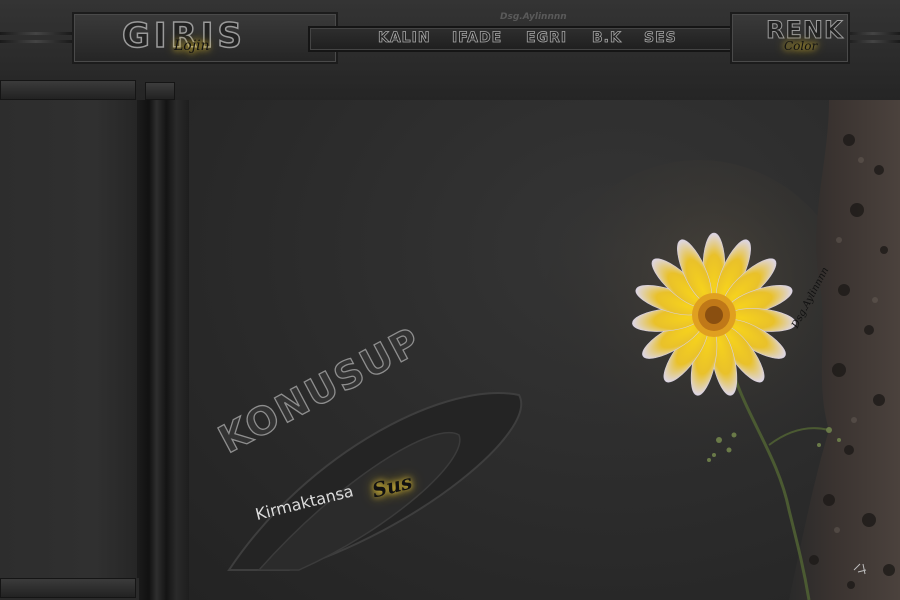 The width and height of the screenshot is (900, 600). I want to click on header-rail-left, so click(36, 33).